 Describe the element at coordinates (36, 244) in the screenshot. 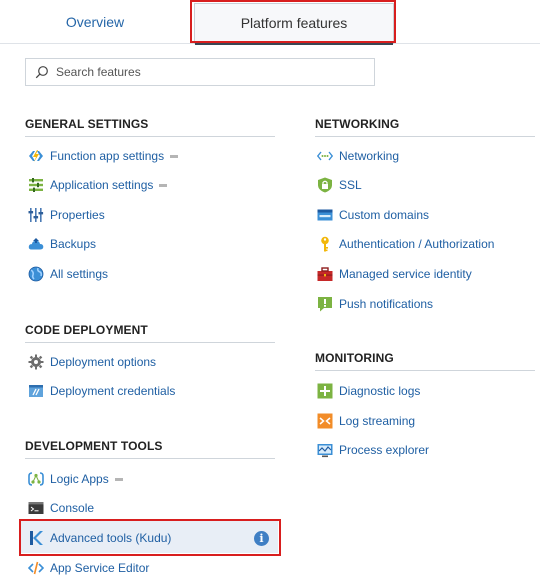

I see `backup-cloud-icon` at that location.